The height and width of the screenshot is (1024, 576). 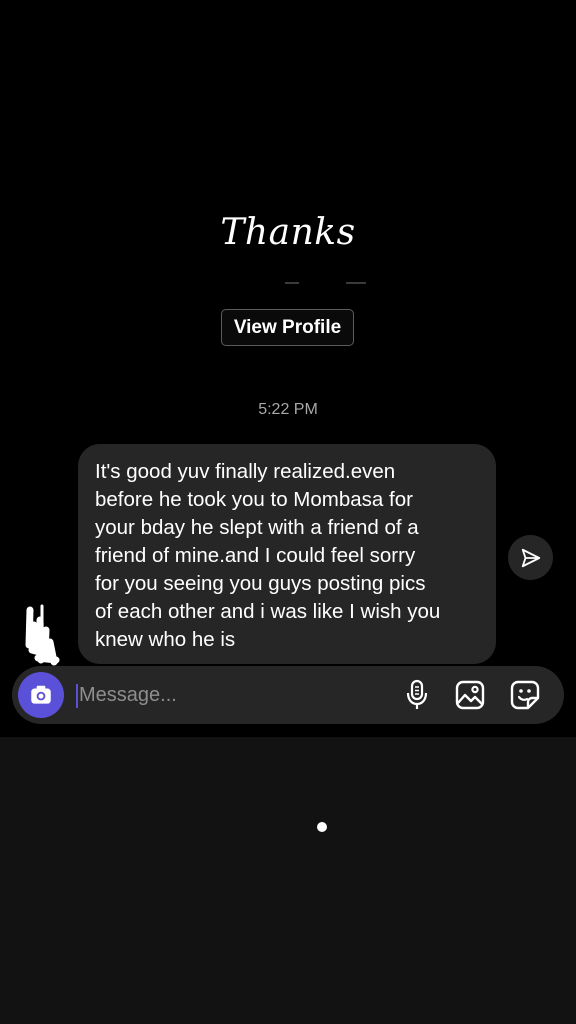 I want to click on camera-button, so click(x=41, y=695).